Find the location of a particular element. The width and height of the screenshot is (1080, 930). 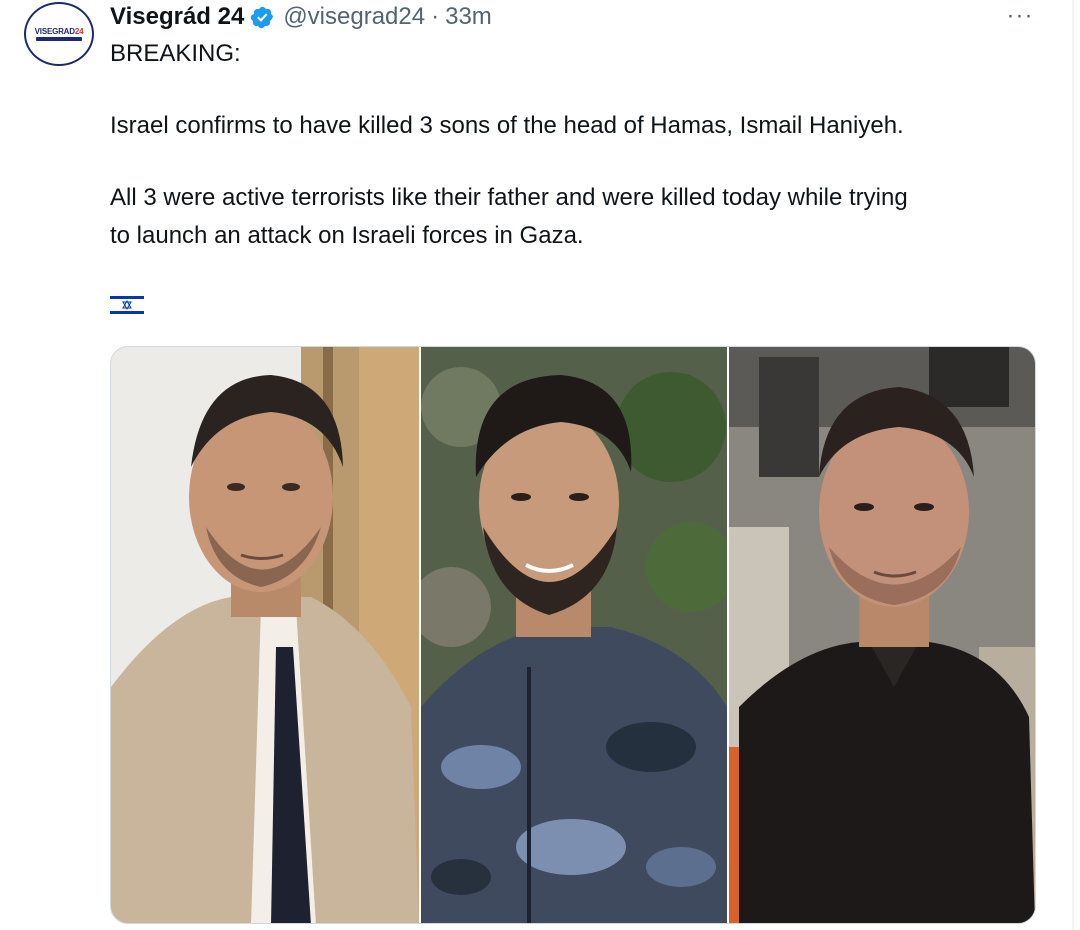

tweet-header: Visegrád 24 @visegrad24 · 33m is located at coordinates (301, 17).